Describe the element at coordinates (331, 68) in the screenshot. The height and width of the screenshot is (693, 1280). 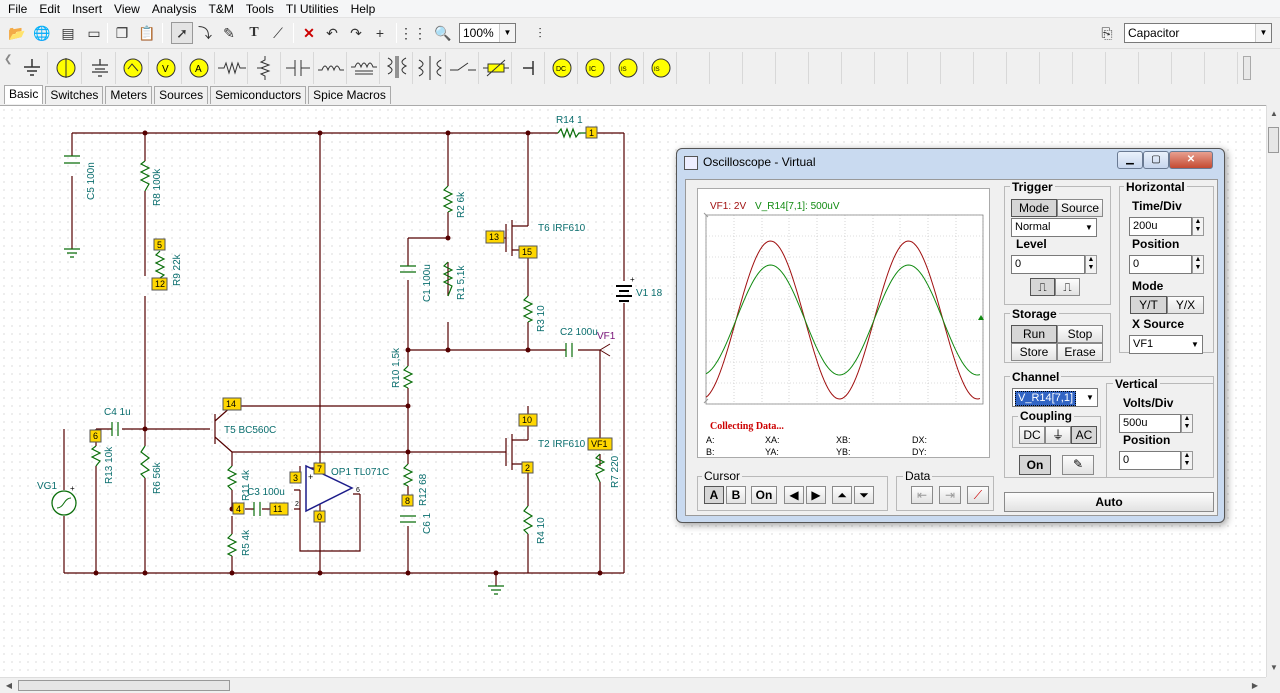
I see `inductor-icon` at that location.